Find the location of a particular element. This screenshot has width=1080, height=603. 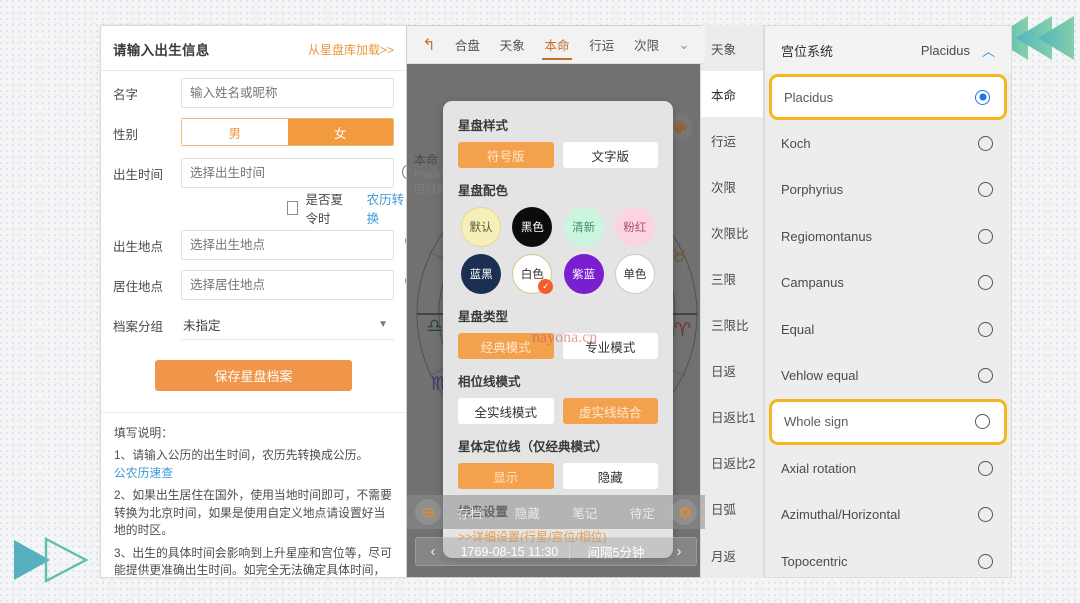

swatch-fresh: 清新 is located at coordinates (583, 227).